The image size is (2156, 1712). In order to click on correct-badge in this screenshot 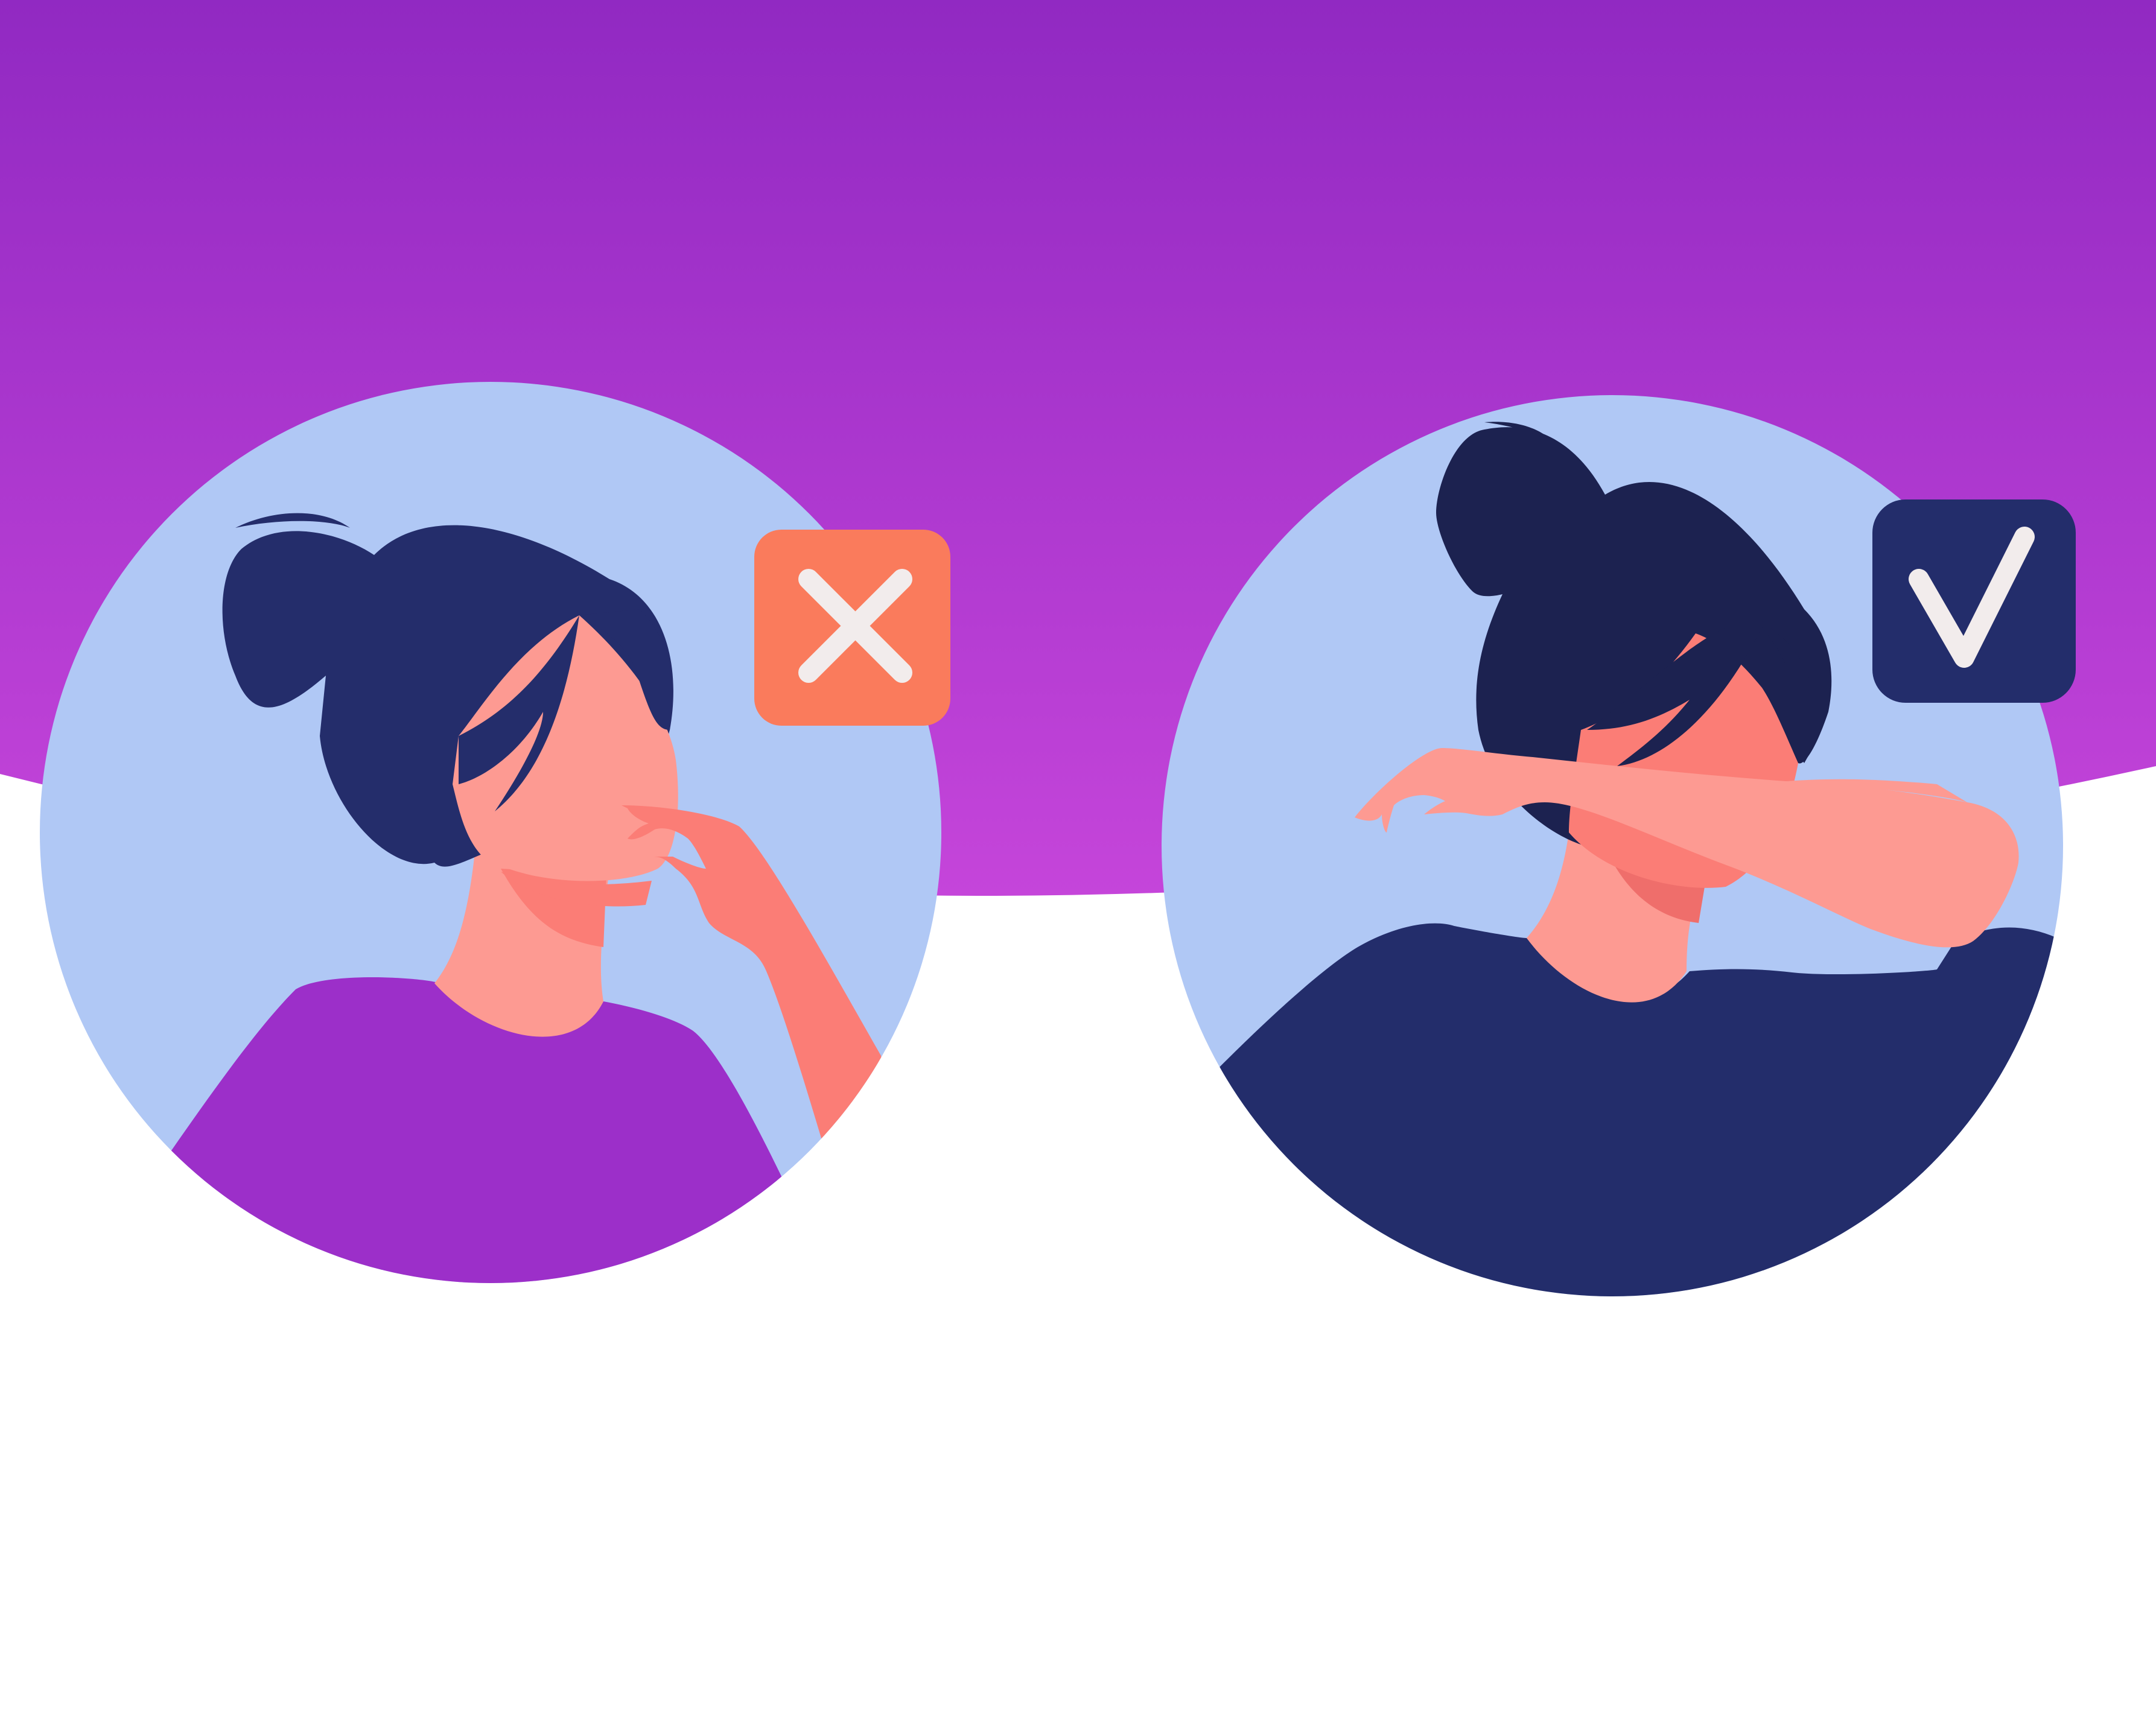, I will do `click(1974, 601)`.